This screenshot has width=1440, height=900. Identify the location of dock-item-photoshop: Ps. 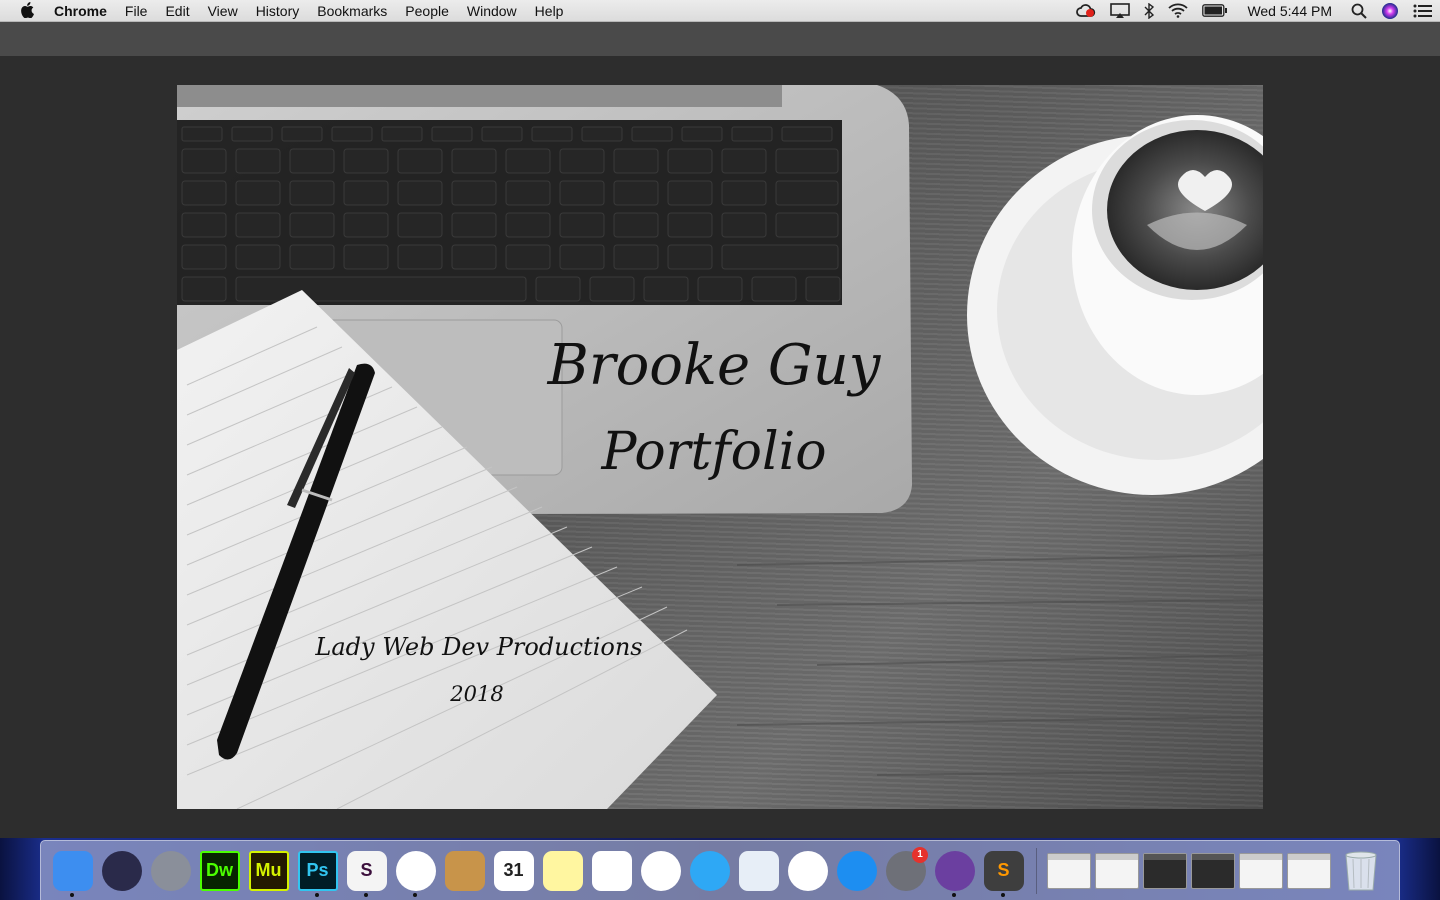
(317, 871).